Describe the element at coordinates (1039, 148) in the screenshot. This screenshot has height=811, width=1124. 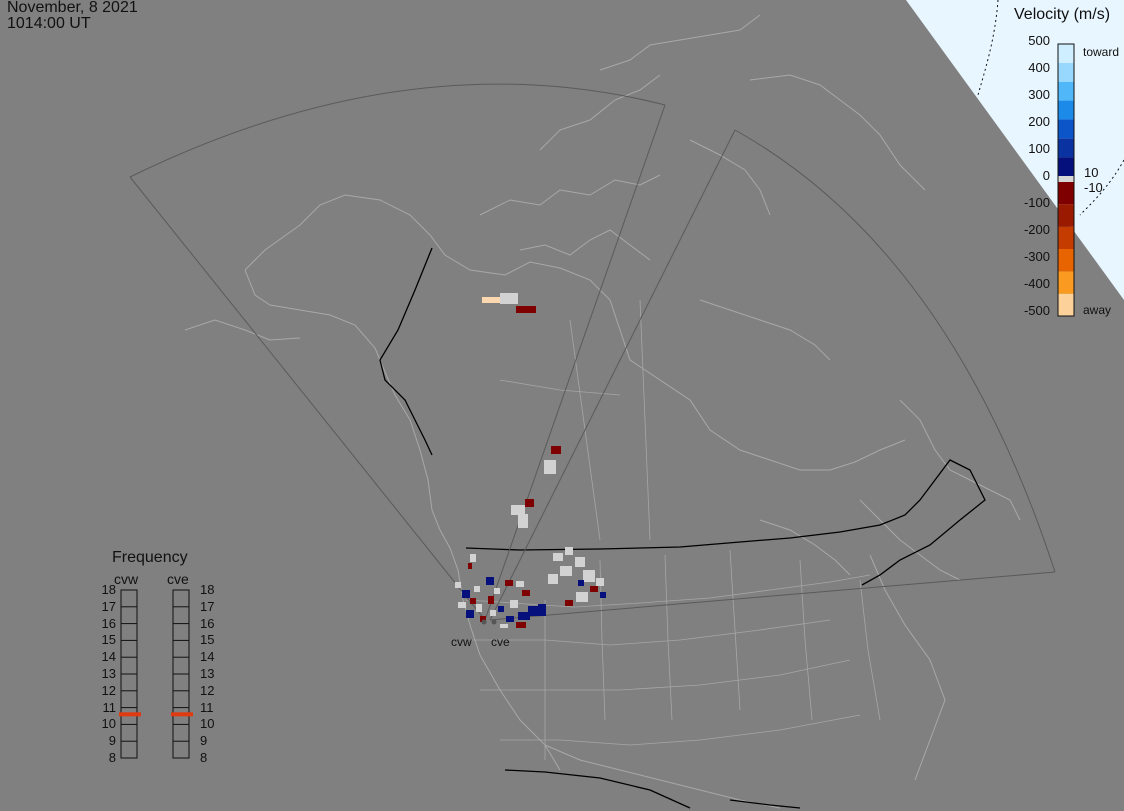
I see `colorbar-tick-label: 100` at that location.